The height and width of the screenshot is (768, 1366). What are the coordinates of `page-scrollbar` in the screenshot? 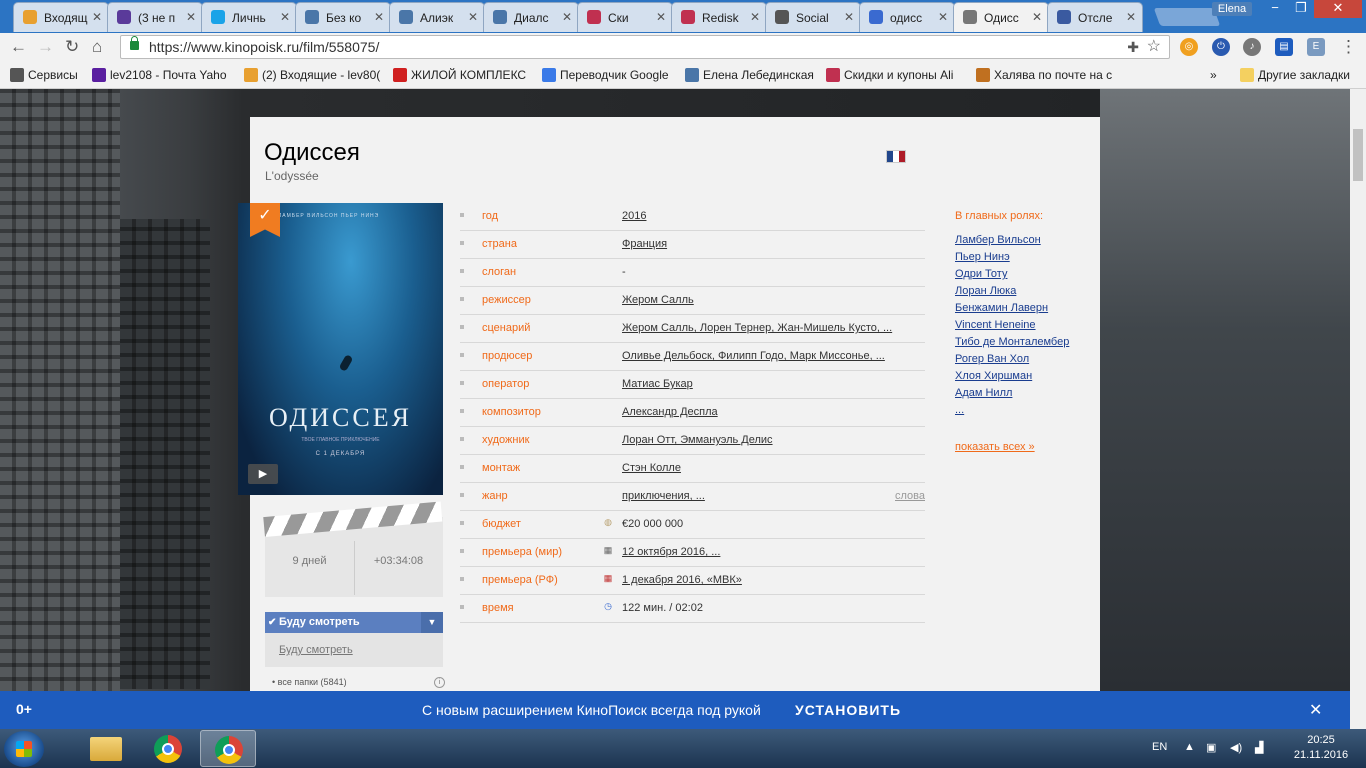 It's located at (1358, 409).